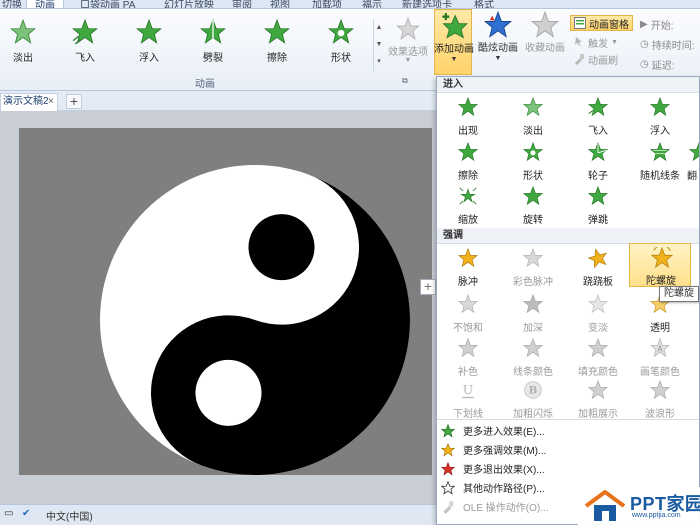 The width and height of the screenshot is (700, 525). I want to click on effect-wheel: 轮子, so click(598, 161).